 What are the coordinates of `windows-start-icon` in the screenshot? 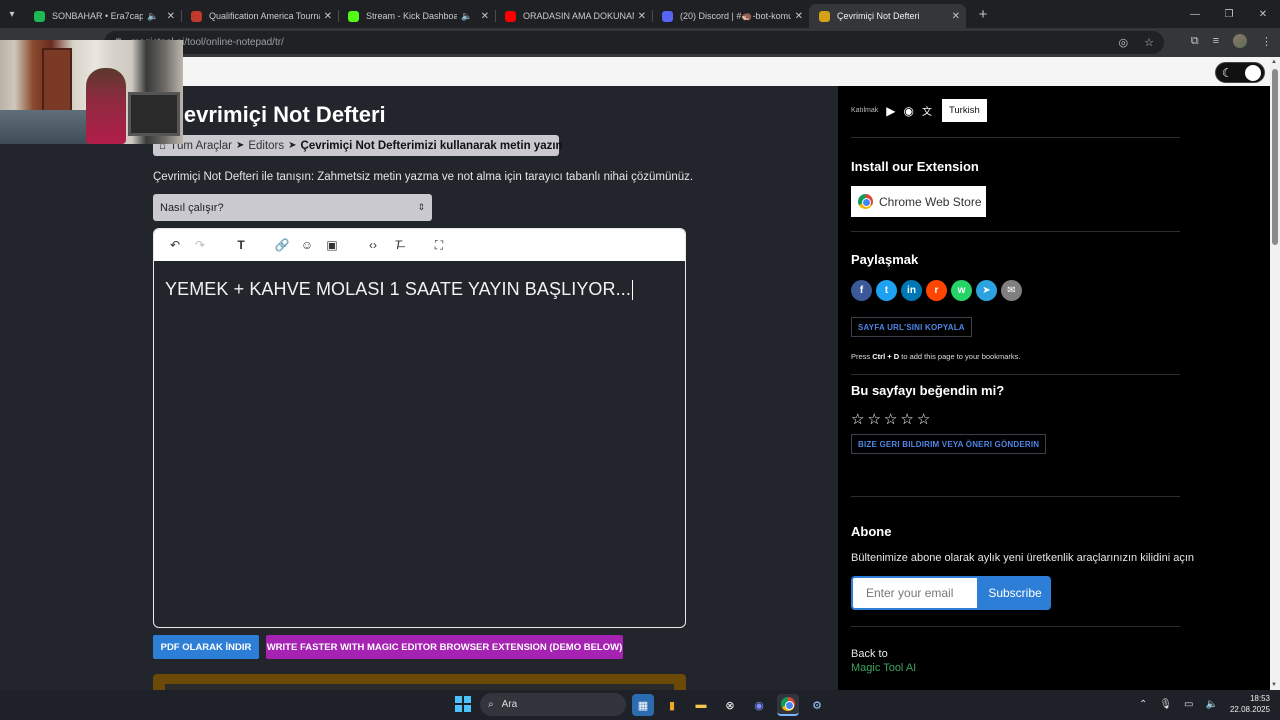 It's located at (463, 704).